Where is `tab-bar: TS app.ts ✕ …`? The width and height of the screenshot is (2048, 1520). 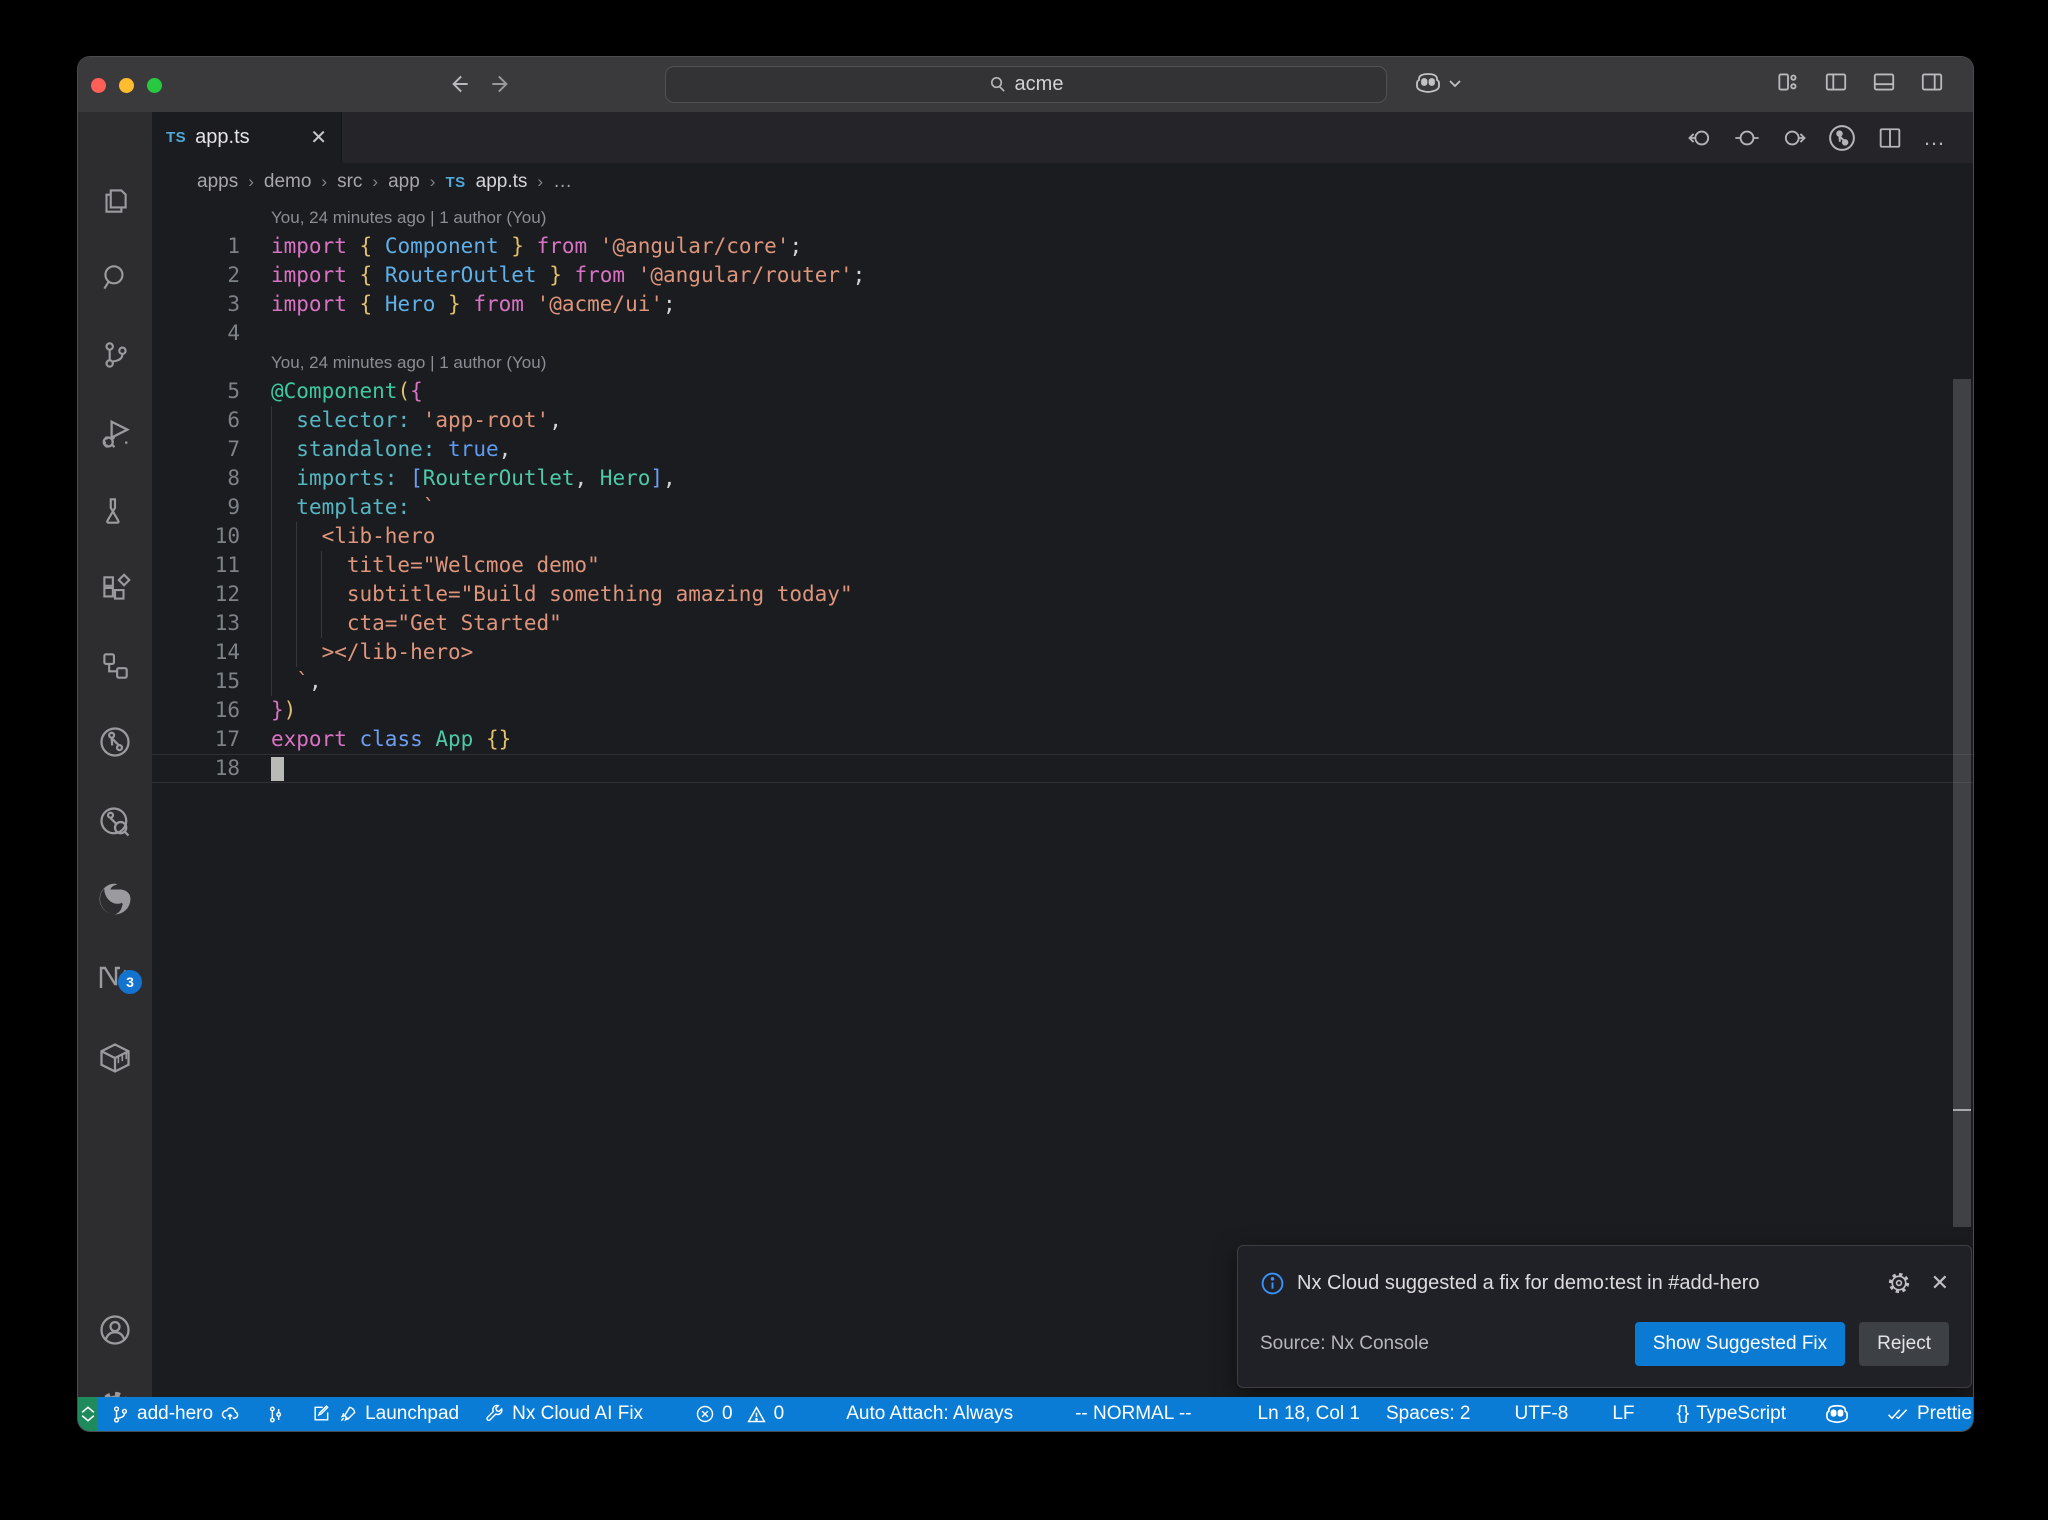 tab-bar: TS app.ts ✕ … is located at coordinates (1062, 137).